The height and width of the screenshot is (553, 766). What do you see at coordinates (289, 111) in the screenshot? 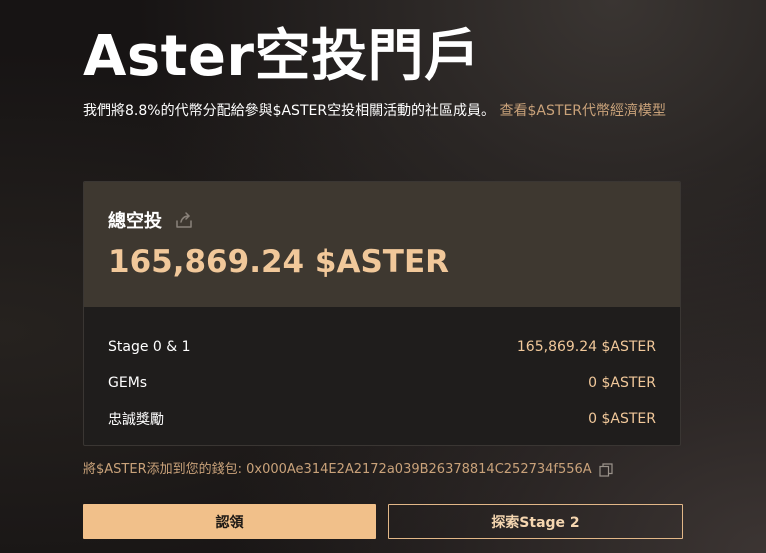
I see `description-text: 我們將8.8%的代幣分配給參與$ASTER空投相關活動的社區成員。` at bounding box center [289, 111].